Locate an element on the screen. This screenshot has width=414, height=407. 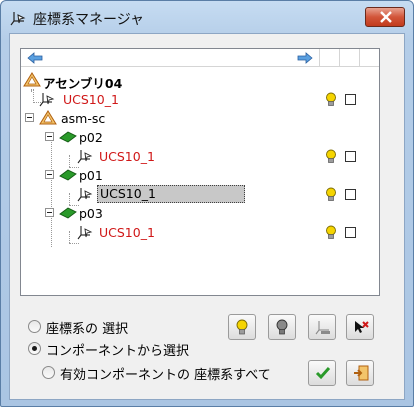
coordinate-system-button is located at coordinates (322, 327).